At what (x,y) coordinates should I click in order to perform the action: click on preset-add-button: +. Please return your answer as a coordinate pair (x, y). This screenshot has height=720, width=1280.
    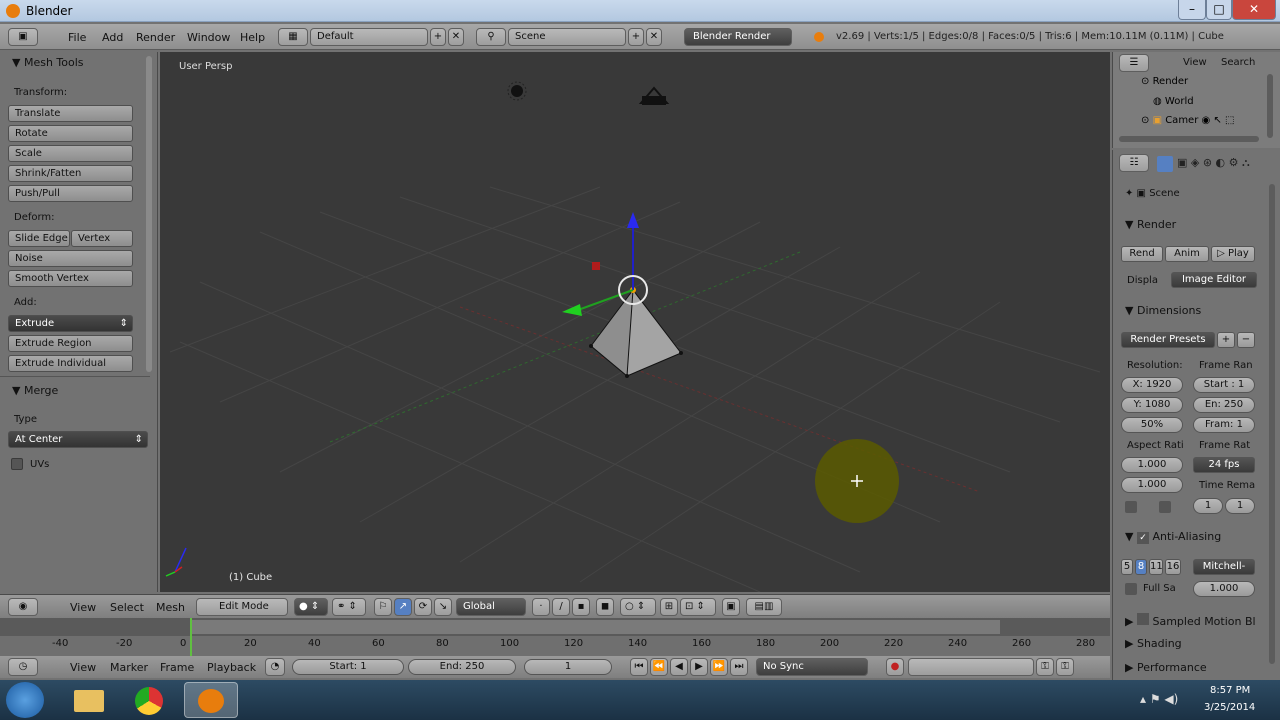
    Looking at the image, I should click on (1226, 340).